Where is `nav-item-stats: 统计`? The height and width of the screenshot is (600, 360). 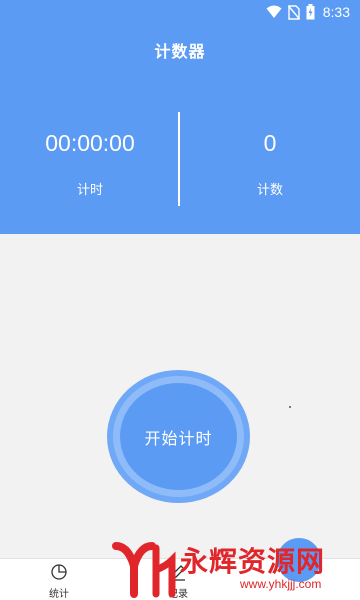
nav-item-stats: 统计 is located at coordinates (59, 581).